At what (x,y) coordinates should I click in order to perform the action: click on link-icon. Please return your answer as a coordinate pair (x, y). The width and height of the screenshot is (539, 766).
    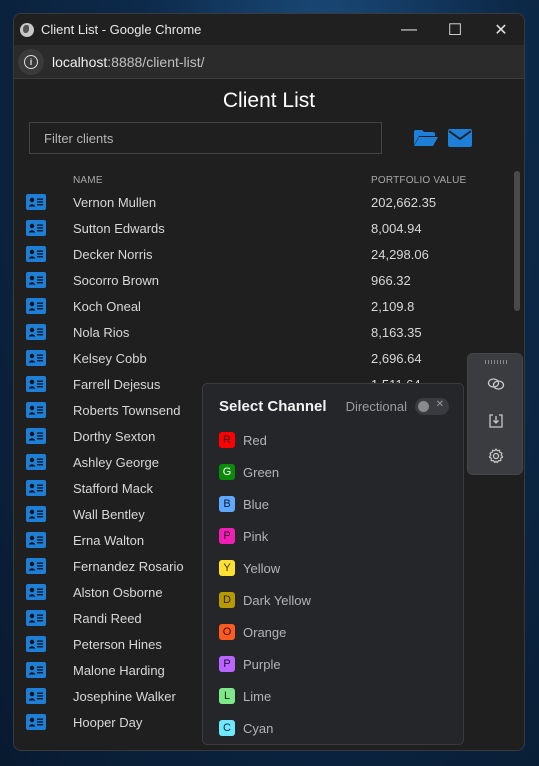
    Looking at the image, I should click on (496, 384).